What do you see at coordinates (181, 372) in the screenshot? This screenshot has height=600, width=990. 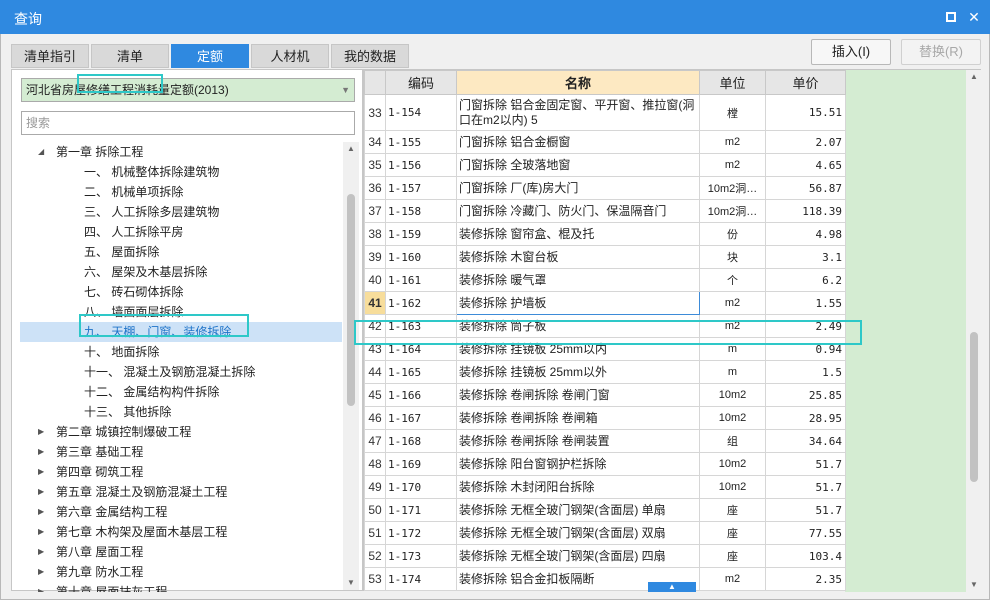 I see `tree-item: 十一、 混凝土及钢筋混凝土拆除` at bounding box center [181, 372].